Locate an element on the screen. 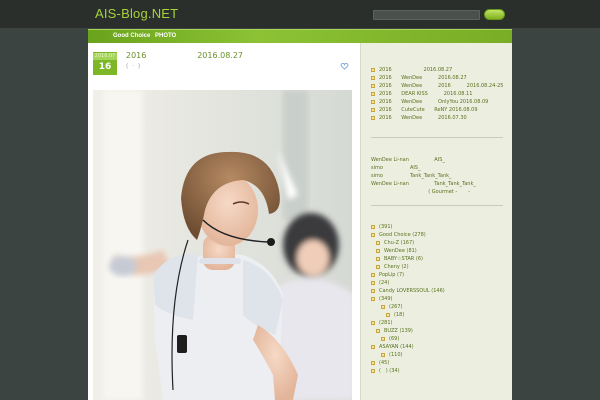  search-input is located at coordinates (426, 15).